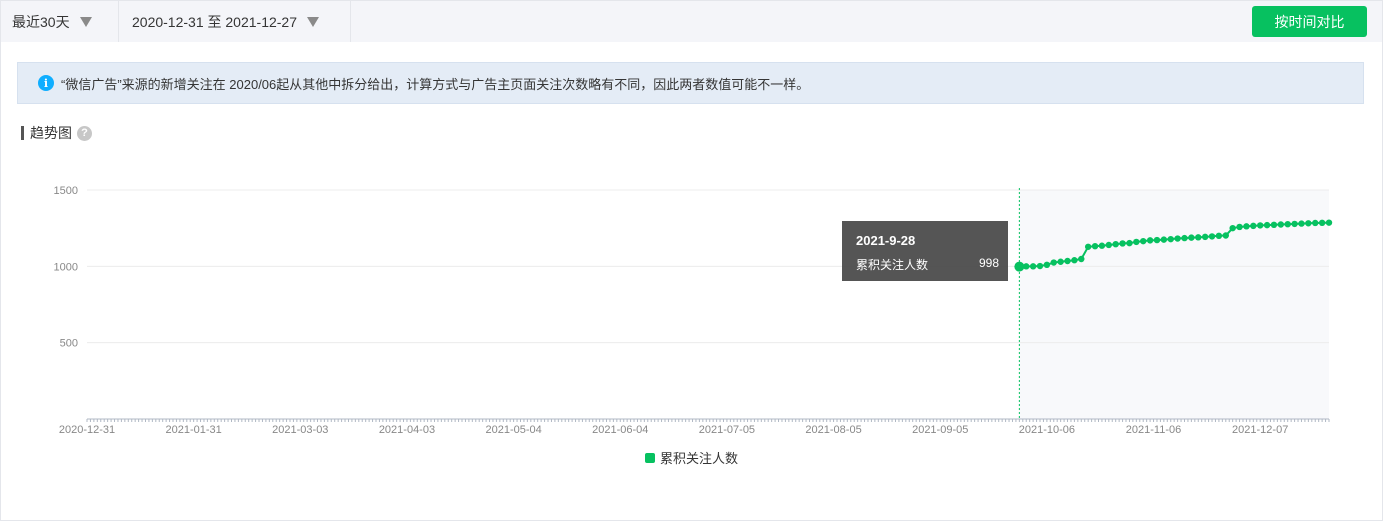 Image resolution: width=1383 pixels, height=521 pixels. Describe the element at coordinates (649, 457) in the screenshot. I see `legend-swatch` at that location.